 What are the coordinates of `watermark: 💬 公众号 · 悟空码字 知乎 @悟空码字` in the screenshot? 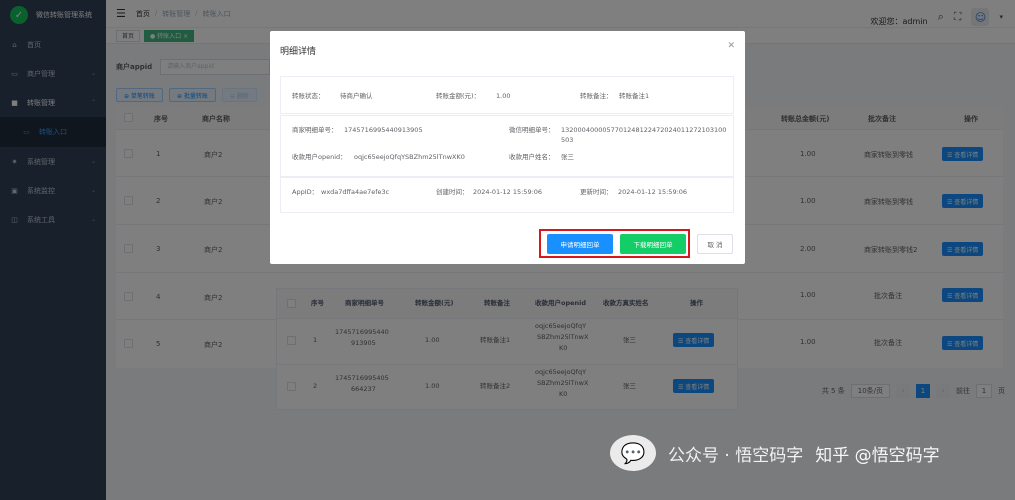 It's located at (810, 453).